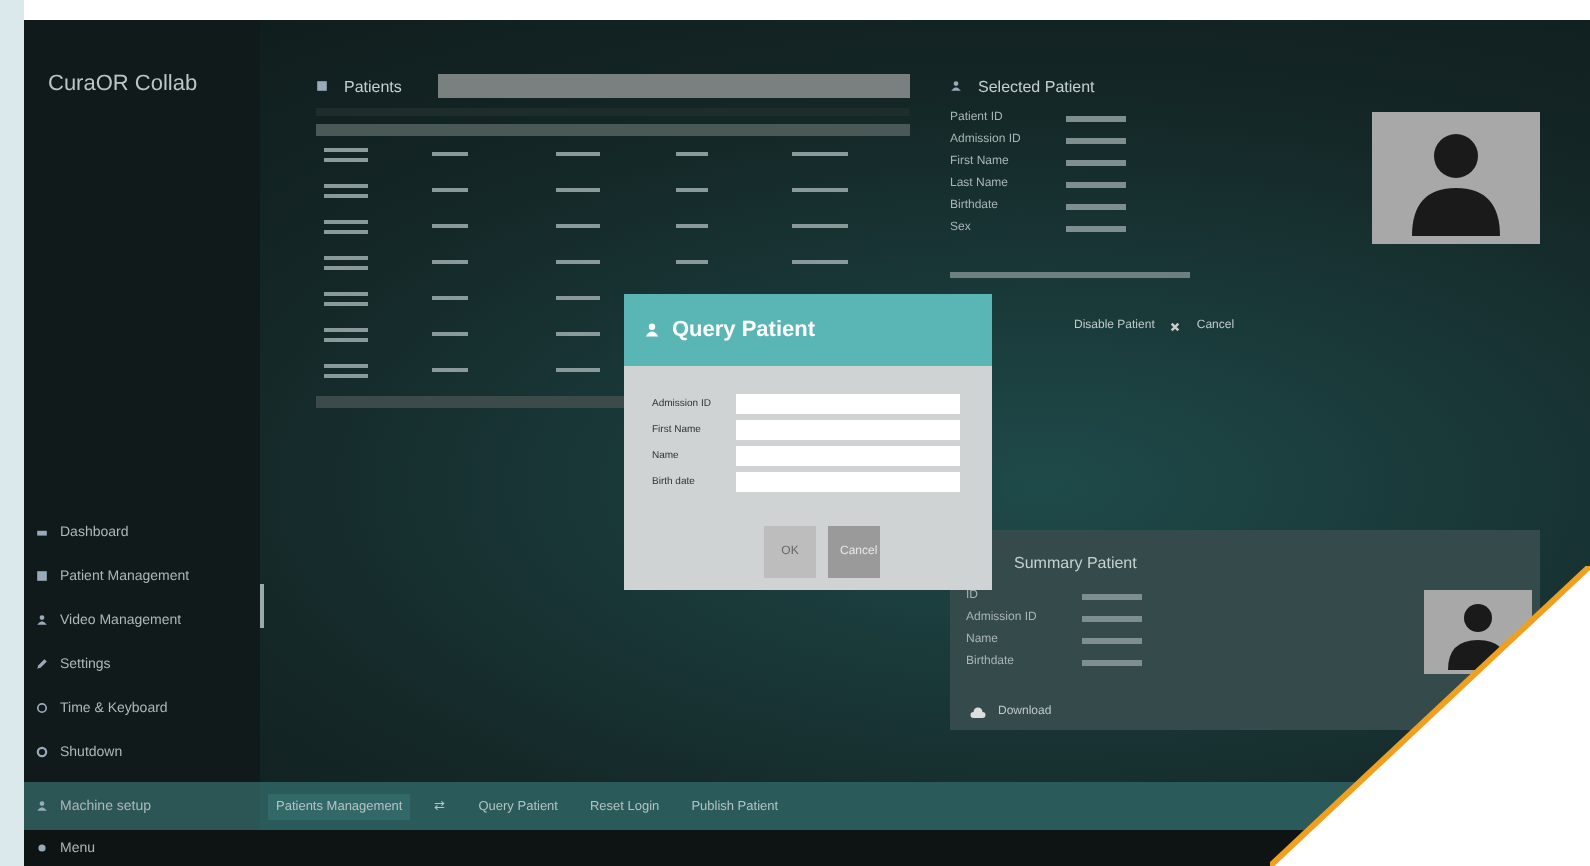  Describe the element at coordinates (373, 86) in the screenshot. I see `panel-title: Patients` at that location.